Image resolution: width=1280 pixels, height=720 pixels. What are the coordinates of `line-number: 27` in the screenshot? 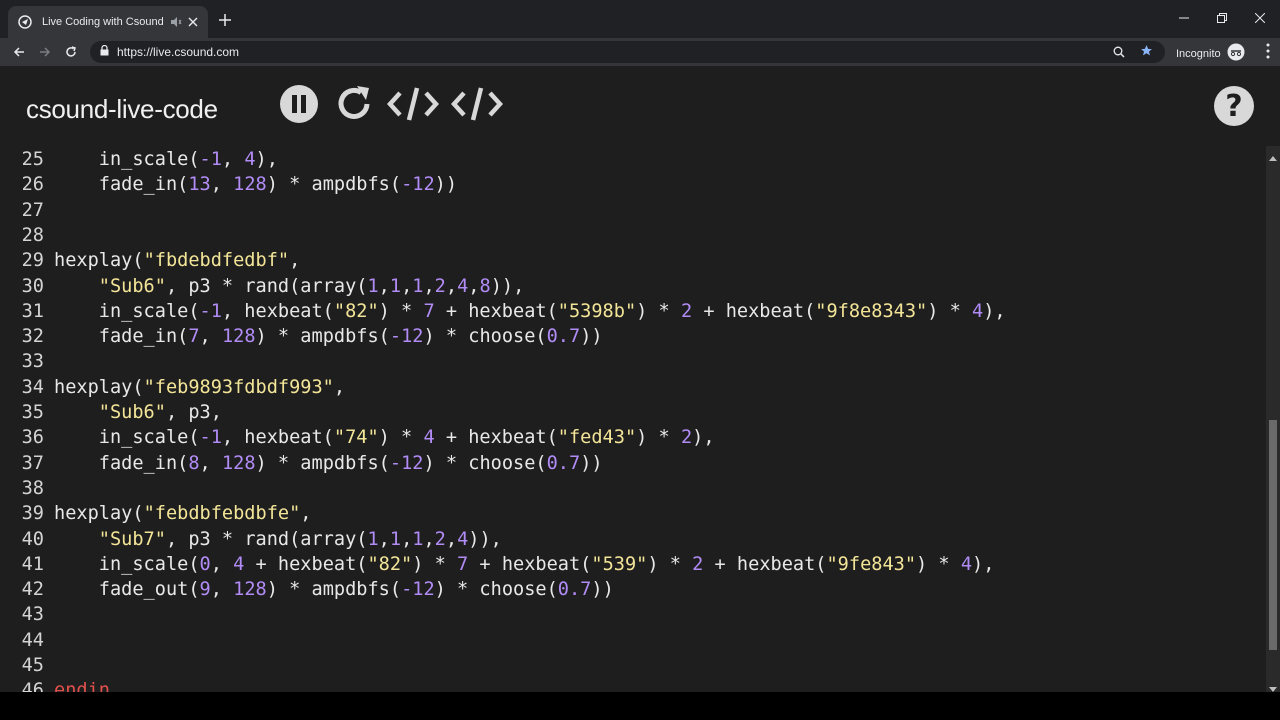 It's located at (32, 210).